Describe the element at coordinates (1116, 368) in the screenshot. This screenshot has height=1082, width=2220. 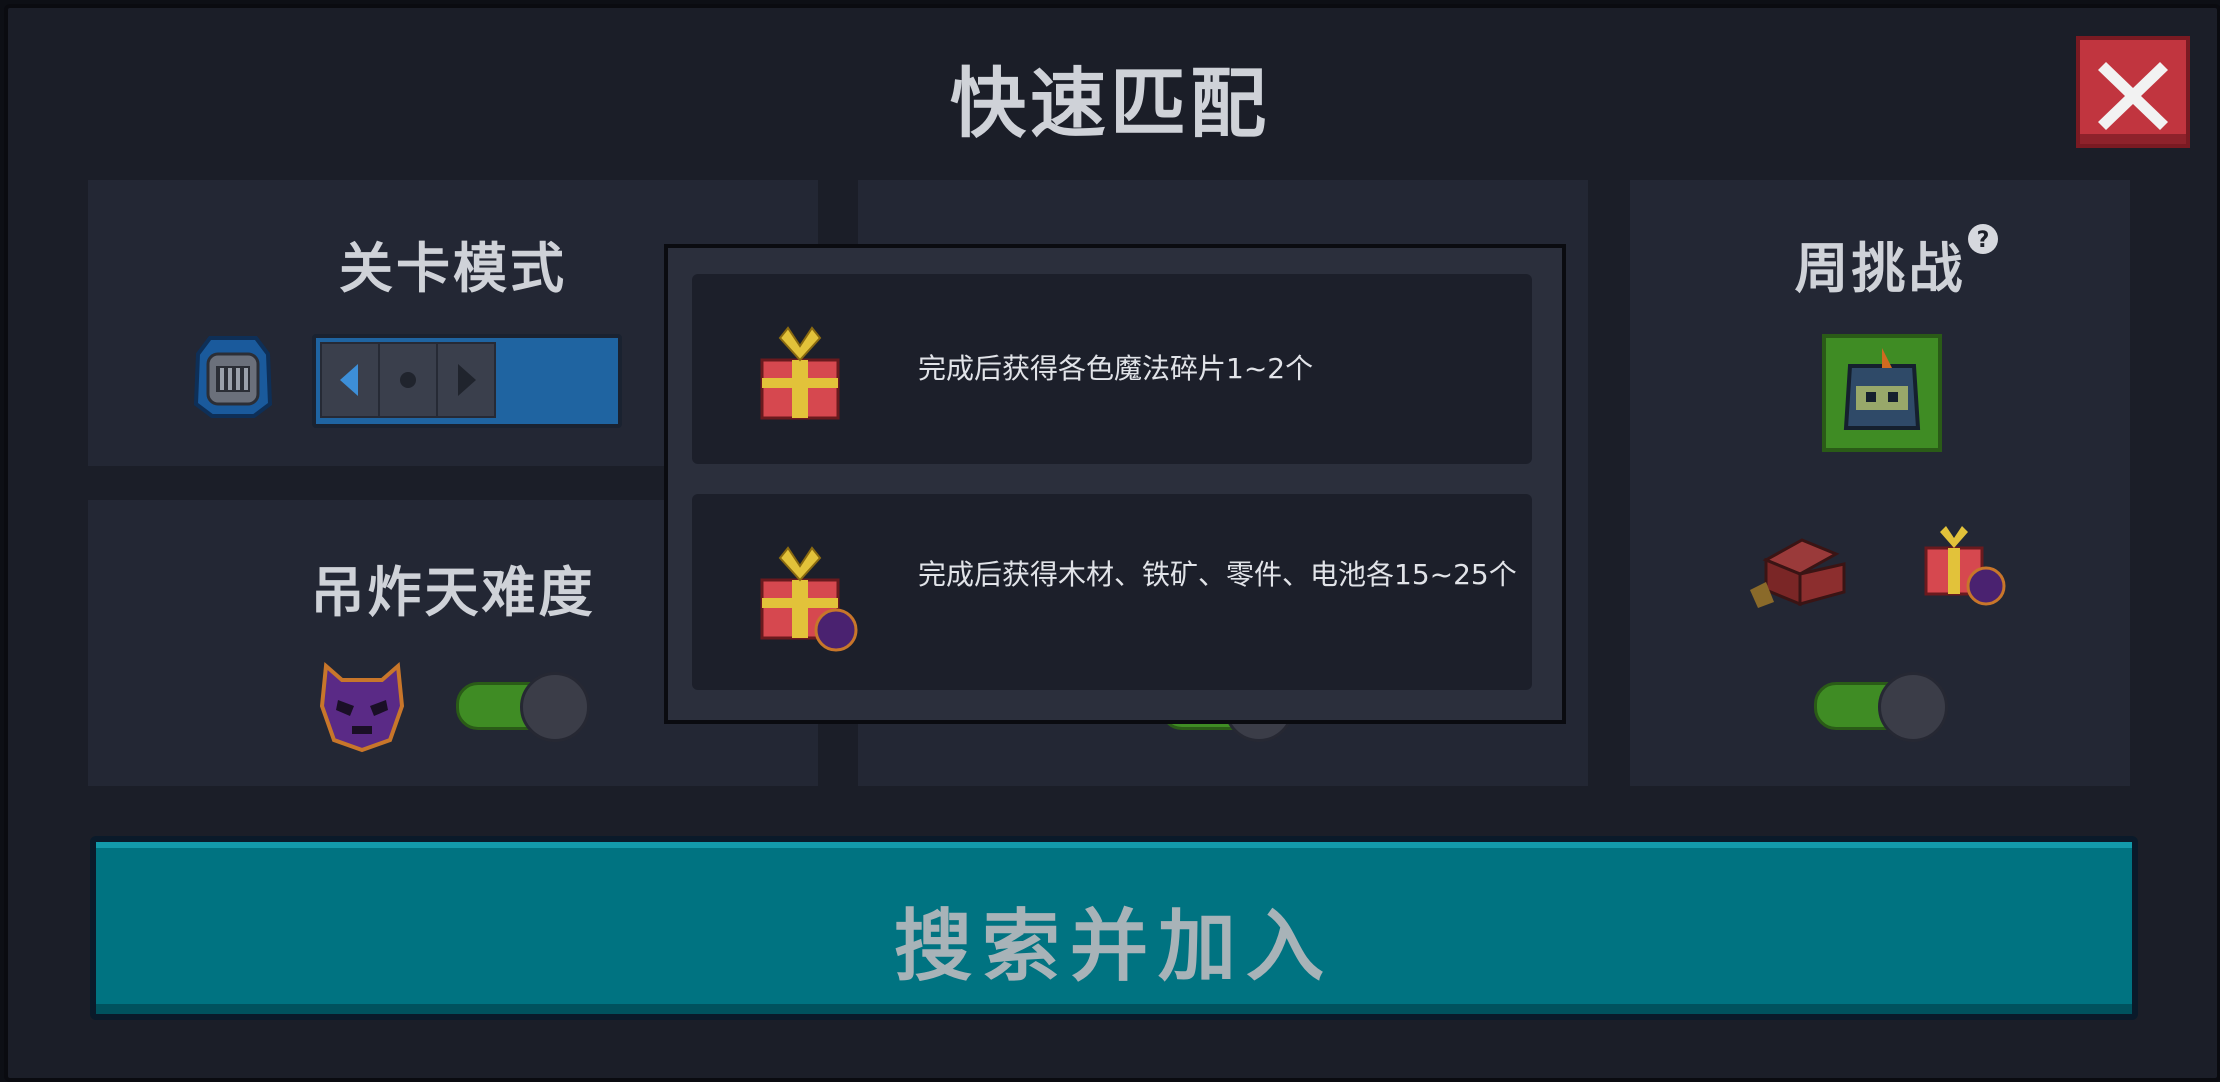
I see `reward-text: 完成后获得各色魔法碎片1~2个` at that location.